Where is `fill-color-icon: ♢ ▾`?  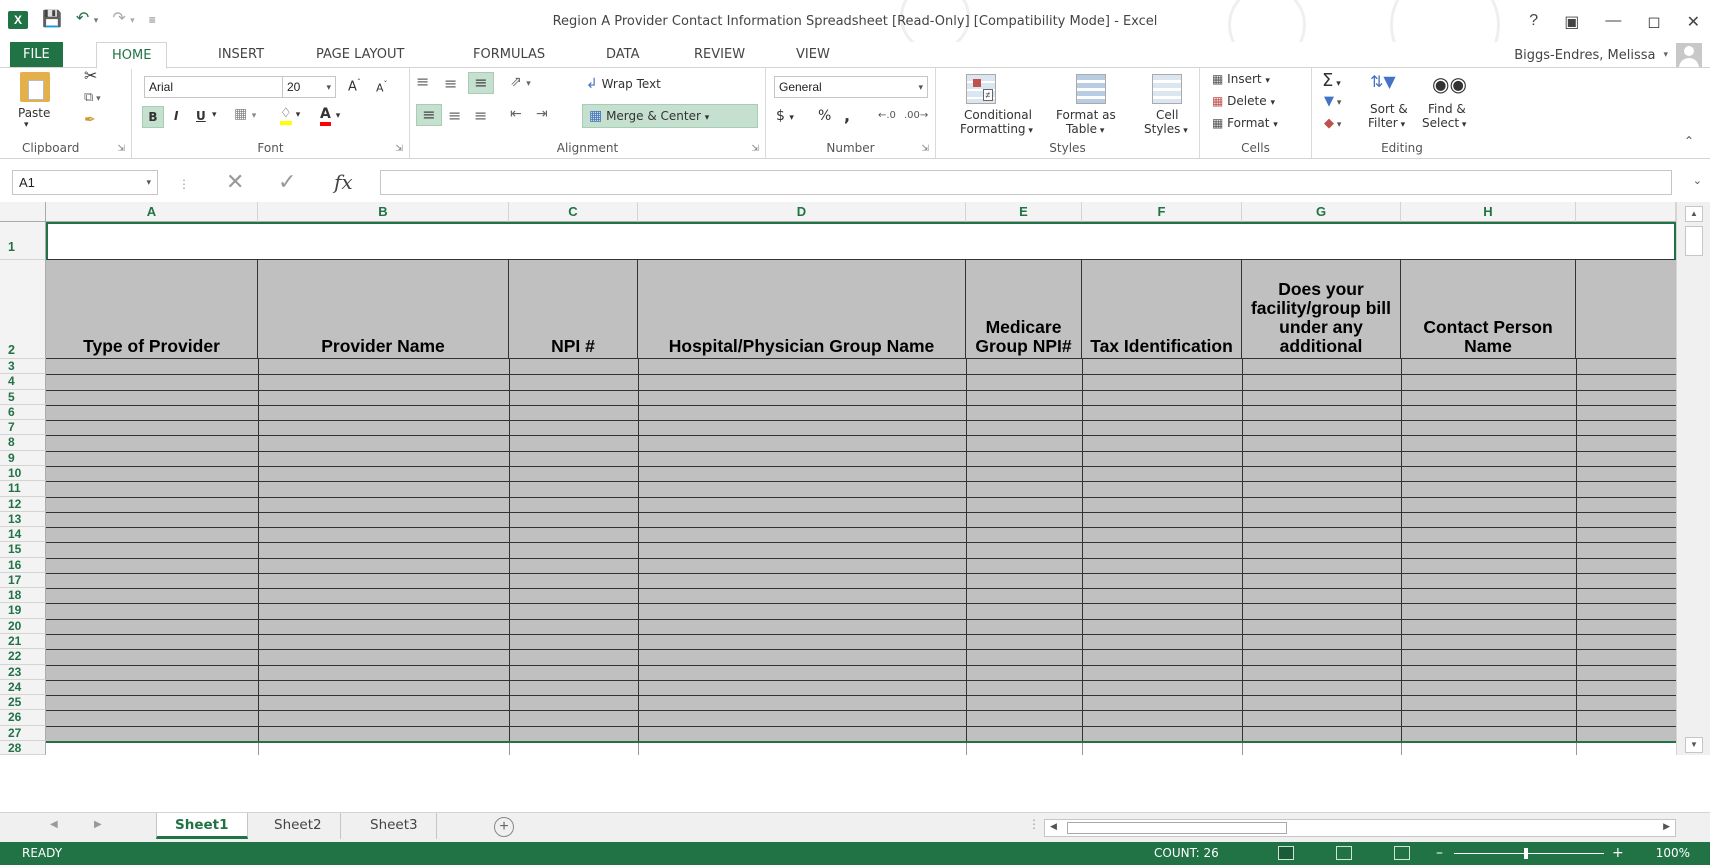 fill-color-icon: ♢ ▾ is located at coordinates (290, 115).